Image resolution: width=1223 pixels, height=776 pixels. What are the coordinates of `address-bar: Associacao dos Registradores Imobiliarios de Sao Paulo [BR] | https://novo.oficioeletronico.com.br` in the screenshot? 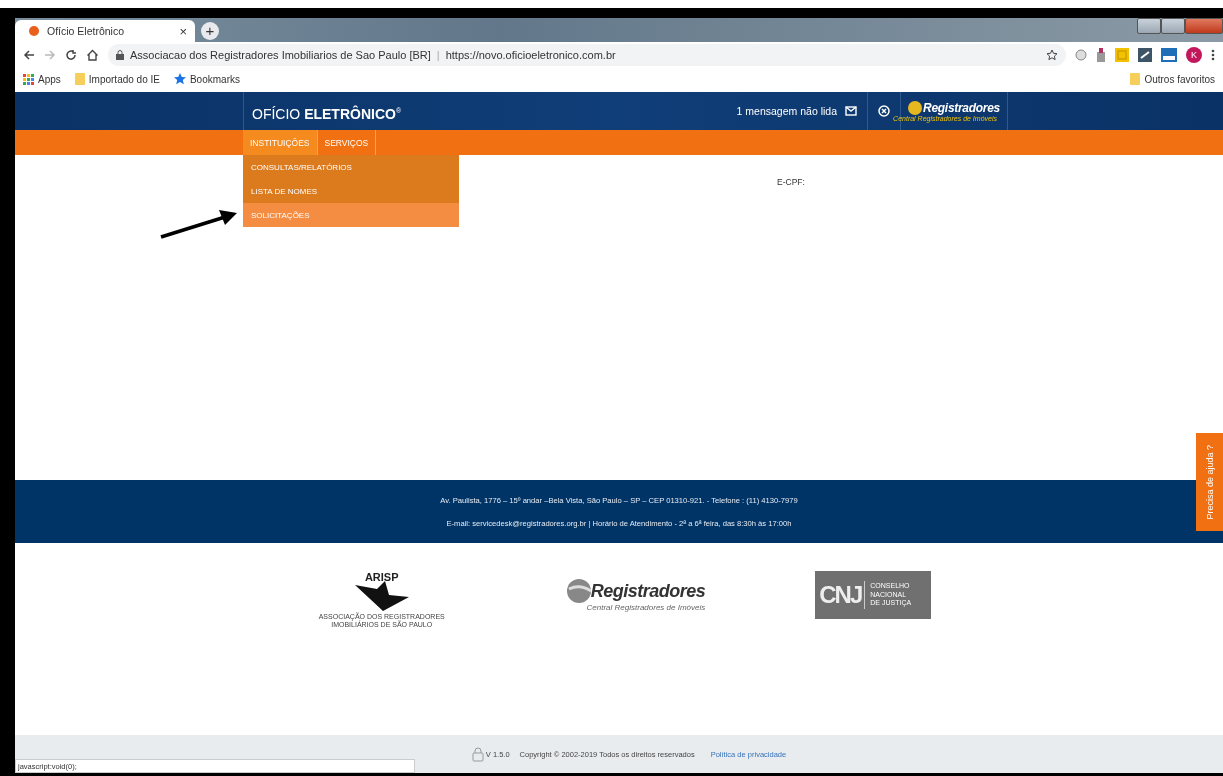 It's located at (587, 55).